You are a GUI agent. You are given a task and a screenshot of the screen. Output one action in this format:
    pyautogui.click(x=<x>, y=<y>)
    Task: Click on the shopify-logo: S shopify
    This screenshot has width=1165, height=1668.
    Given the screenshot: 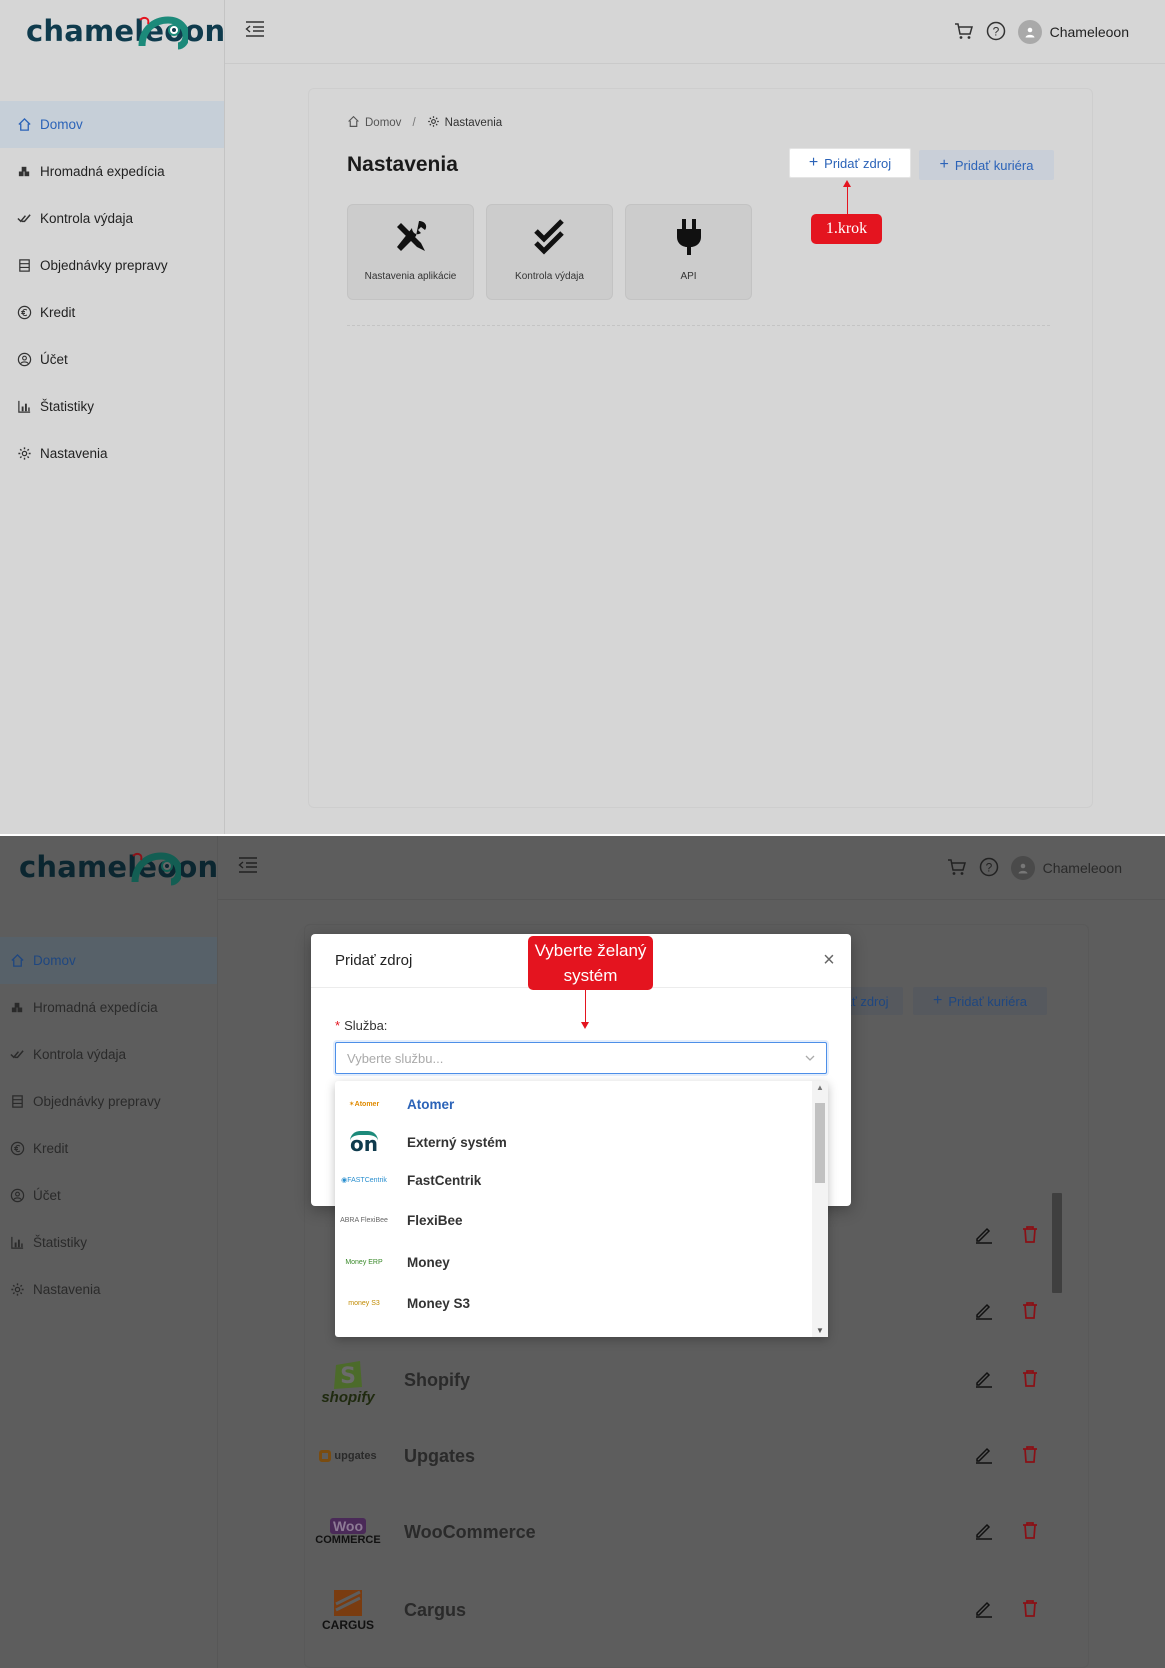 What is the action you would take?
    pyautogui.click(x=348, y=1380)
    